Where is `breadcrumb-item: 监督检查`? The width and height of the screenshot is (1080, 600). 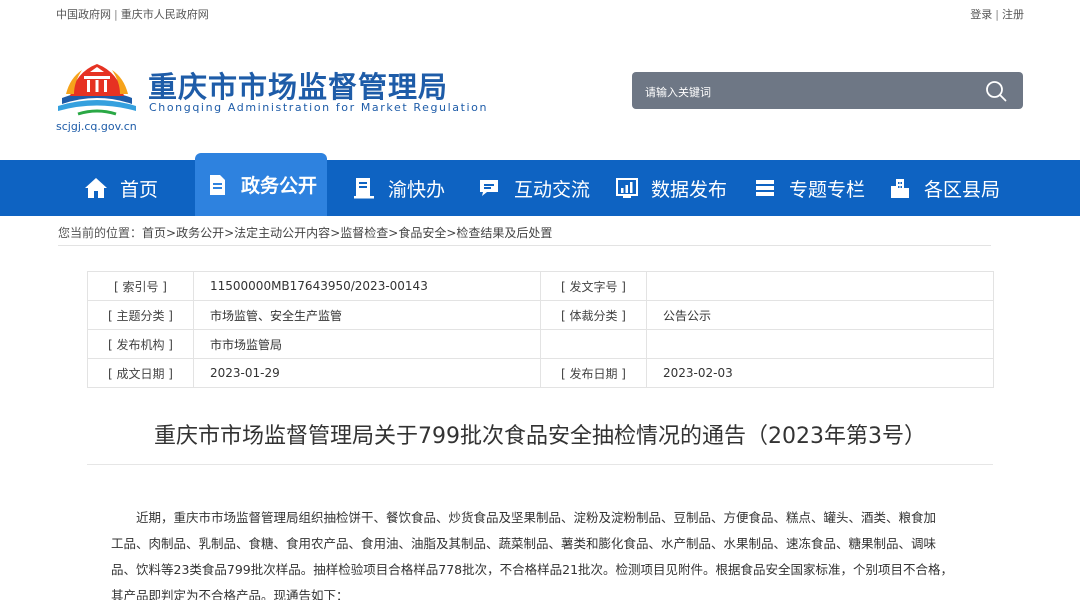 breadcrumb-item: 监督检查 is located at coordinates (364, 233).